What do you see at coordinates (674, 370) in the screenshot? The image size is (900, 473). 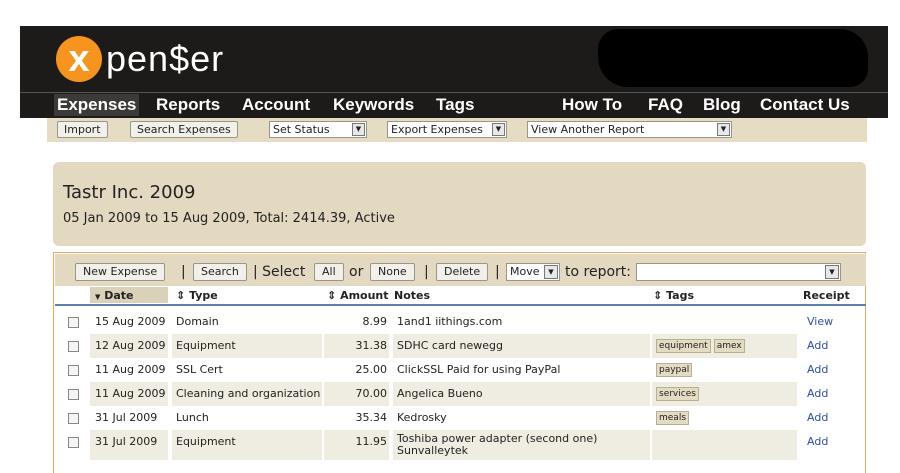 I see `tag-chip: paypal` at bounding box center [674, 370].